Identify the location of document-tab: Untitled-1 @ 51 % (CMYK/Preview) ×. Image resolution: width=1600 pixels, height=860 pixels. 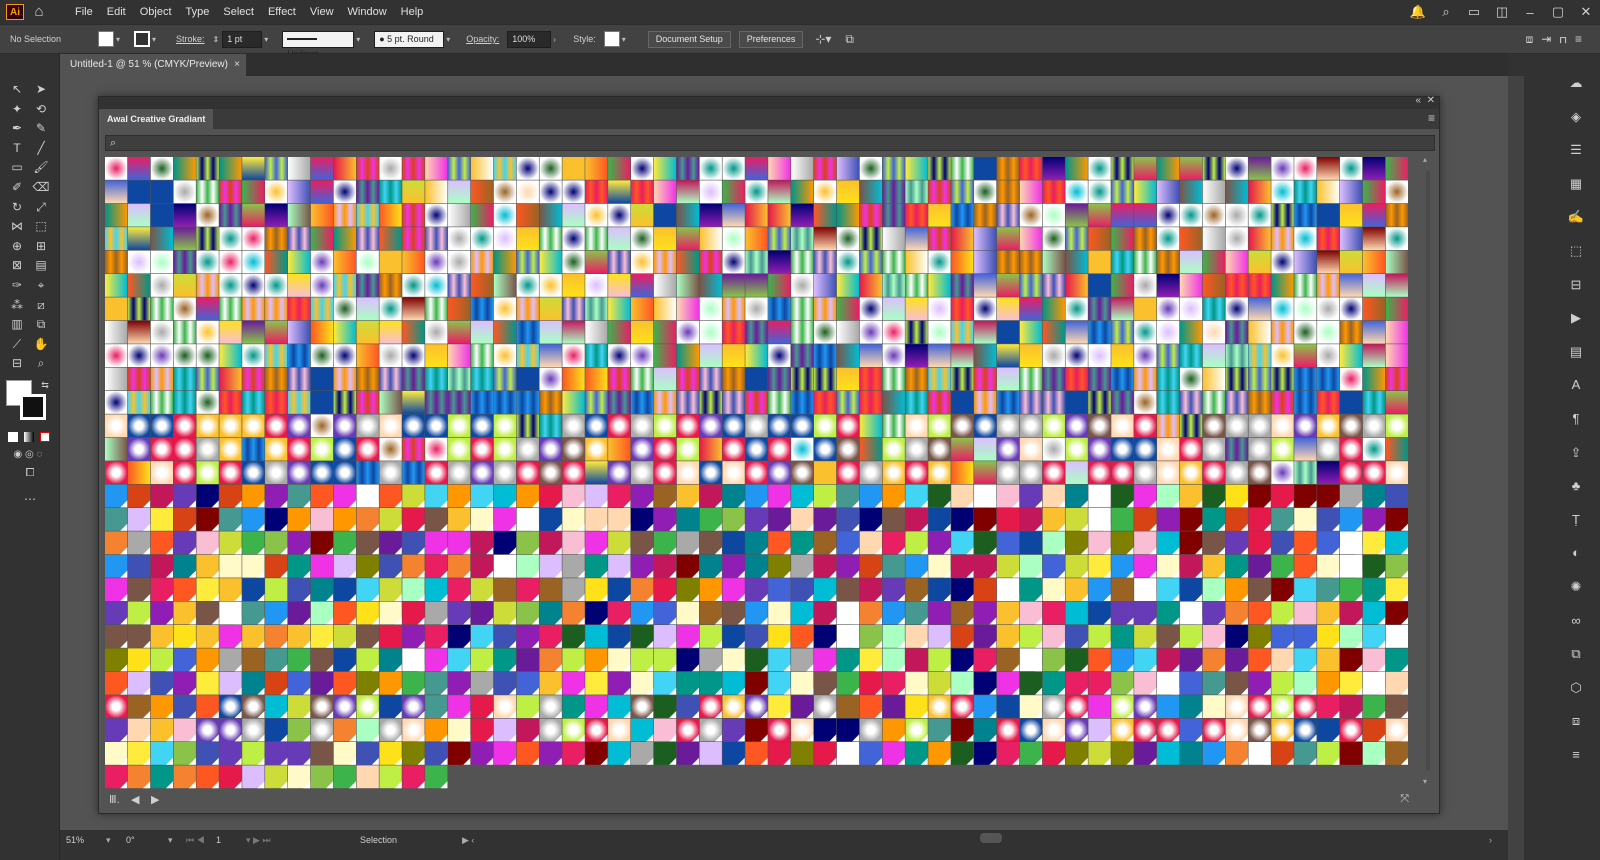
(153, 65).